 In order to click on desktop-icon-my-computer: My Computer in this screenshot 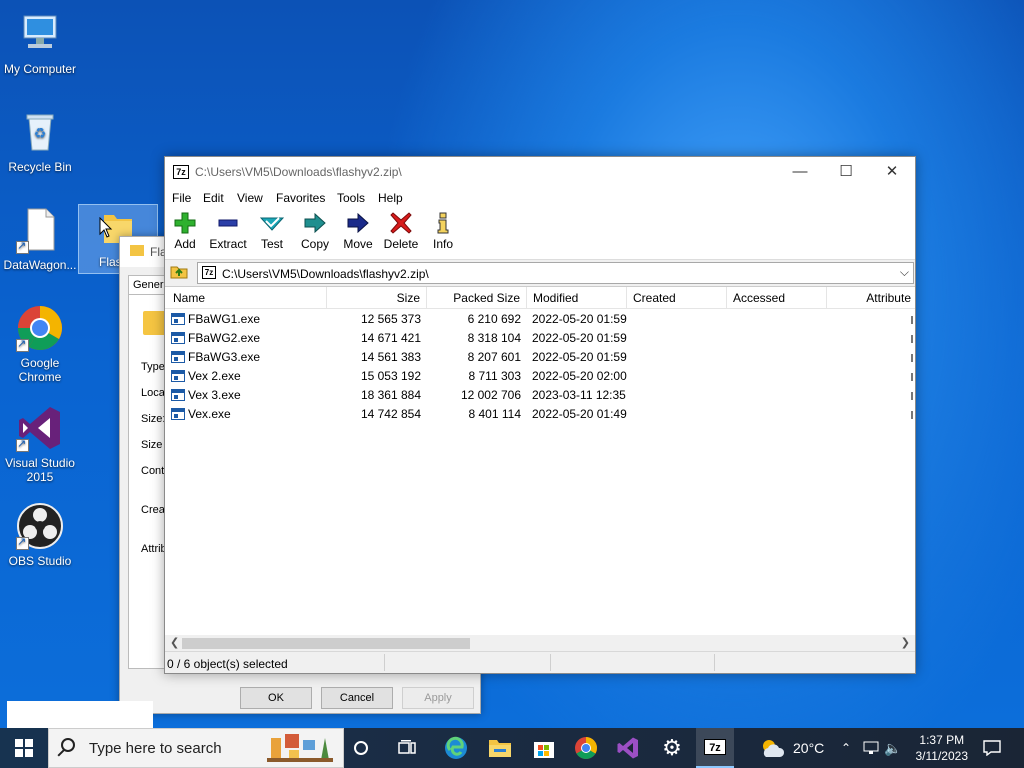, I will do `click(40, 43)`.